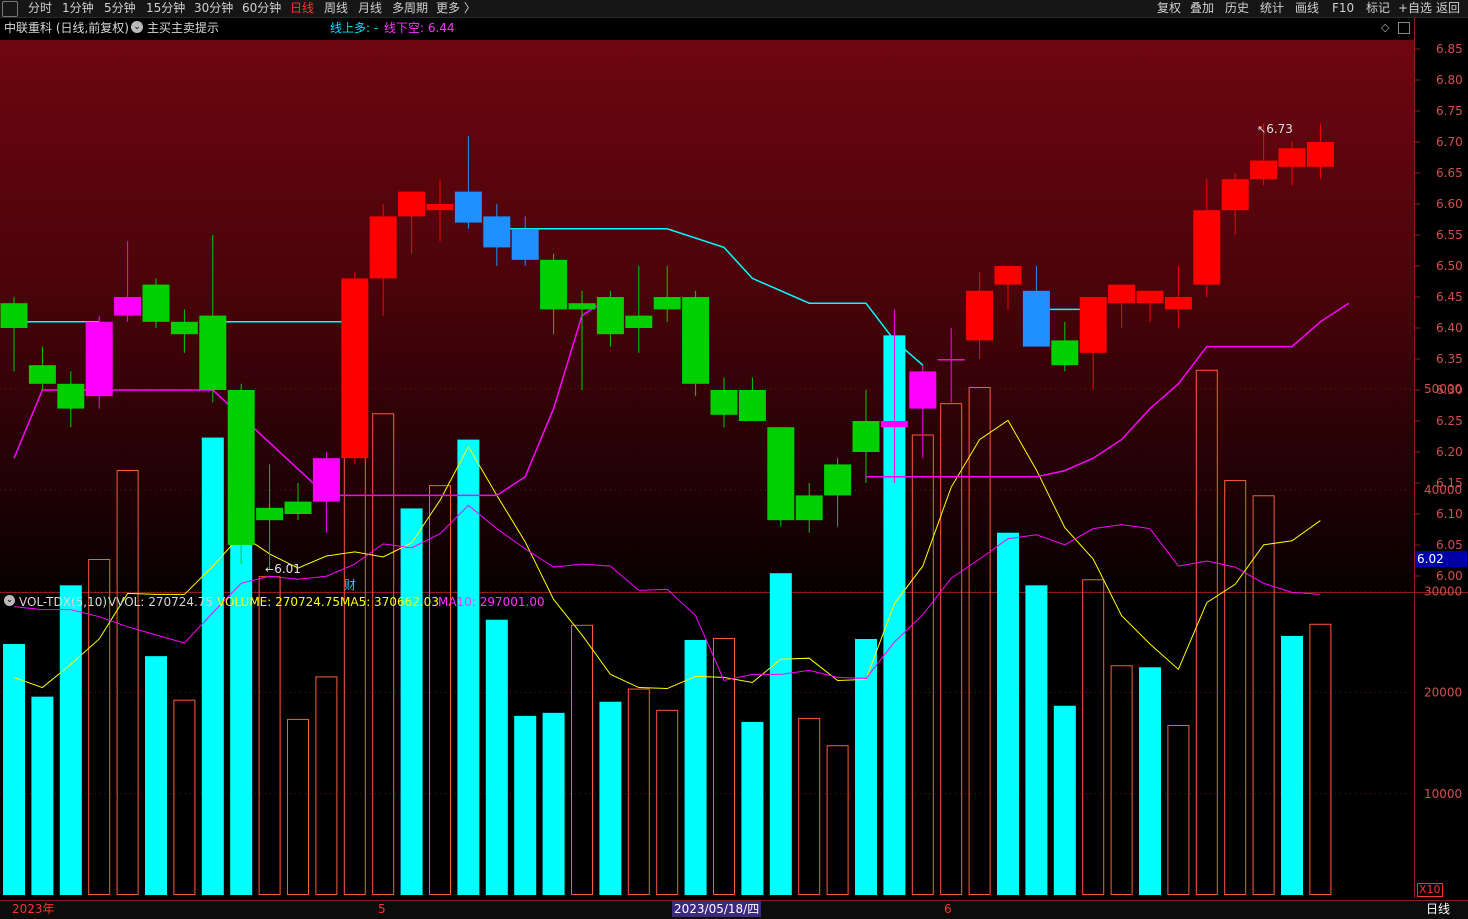 This screenshot has width=1468, height=919. I want to click on panel-settings-icon, so click(1404, 28).